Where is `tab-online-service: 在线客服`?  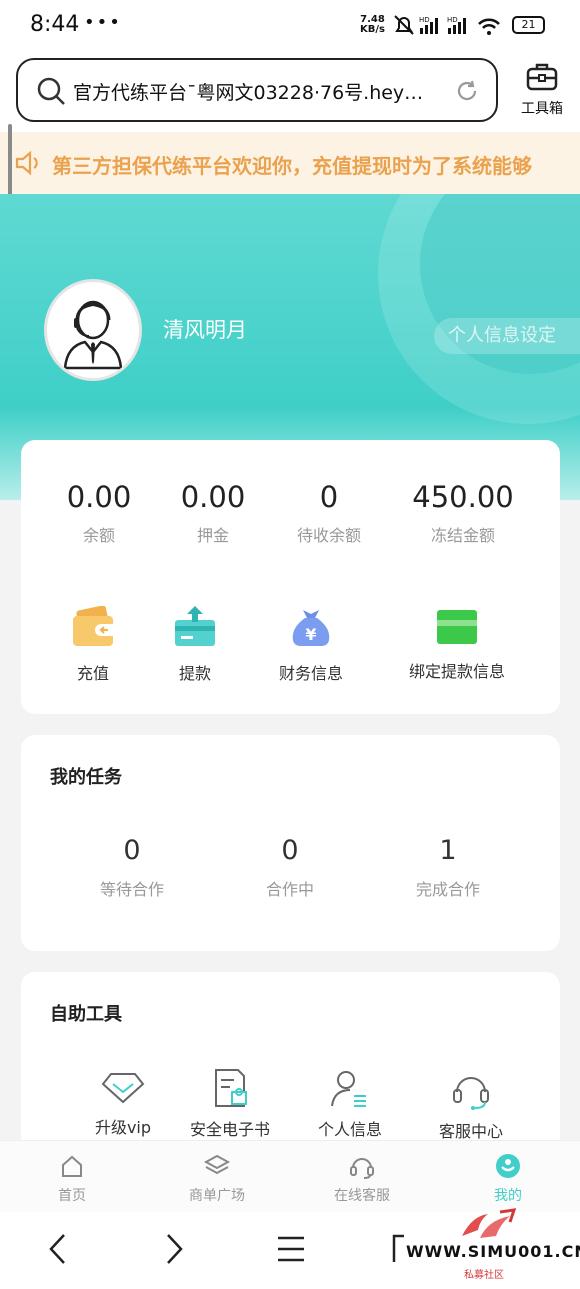 tab-online-service: 在线客服 is located at coordinates (362, 1179).